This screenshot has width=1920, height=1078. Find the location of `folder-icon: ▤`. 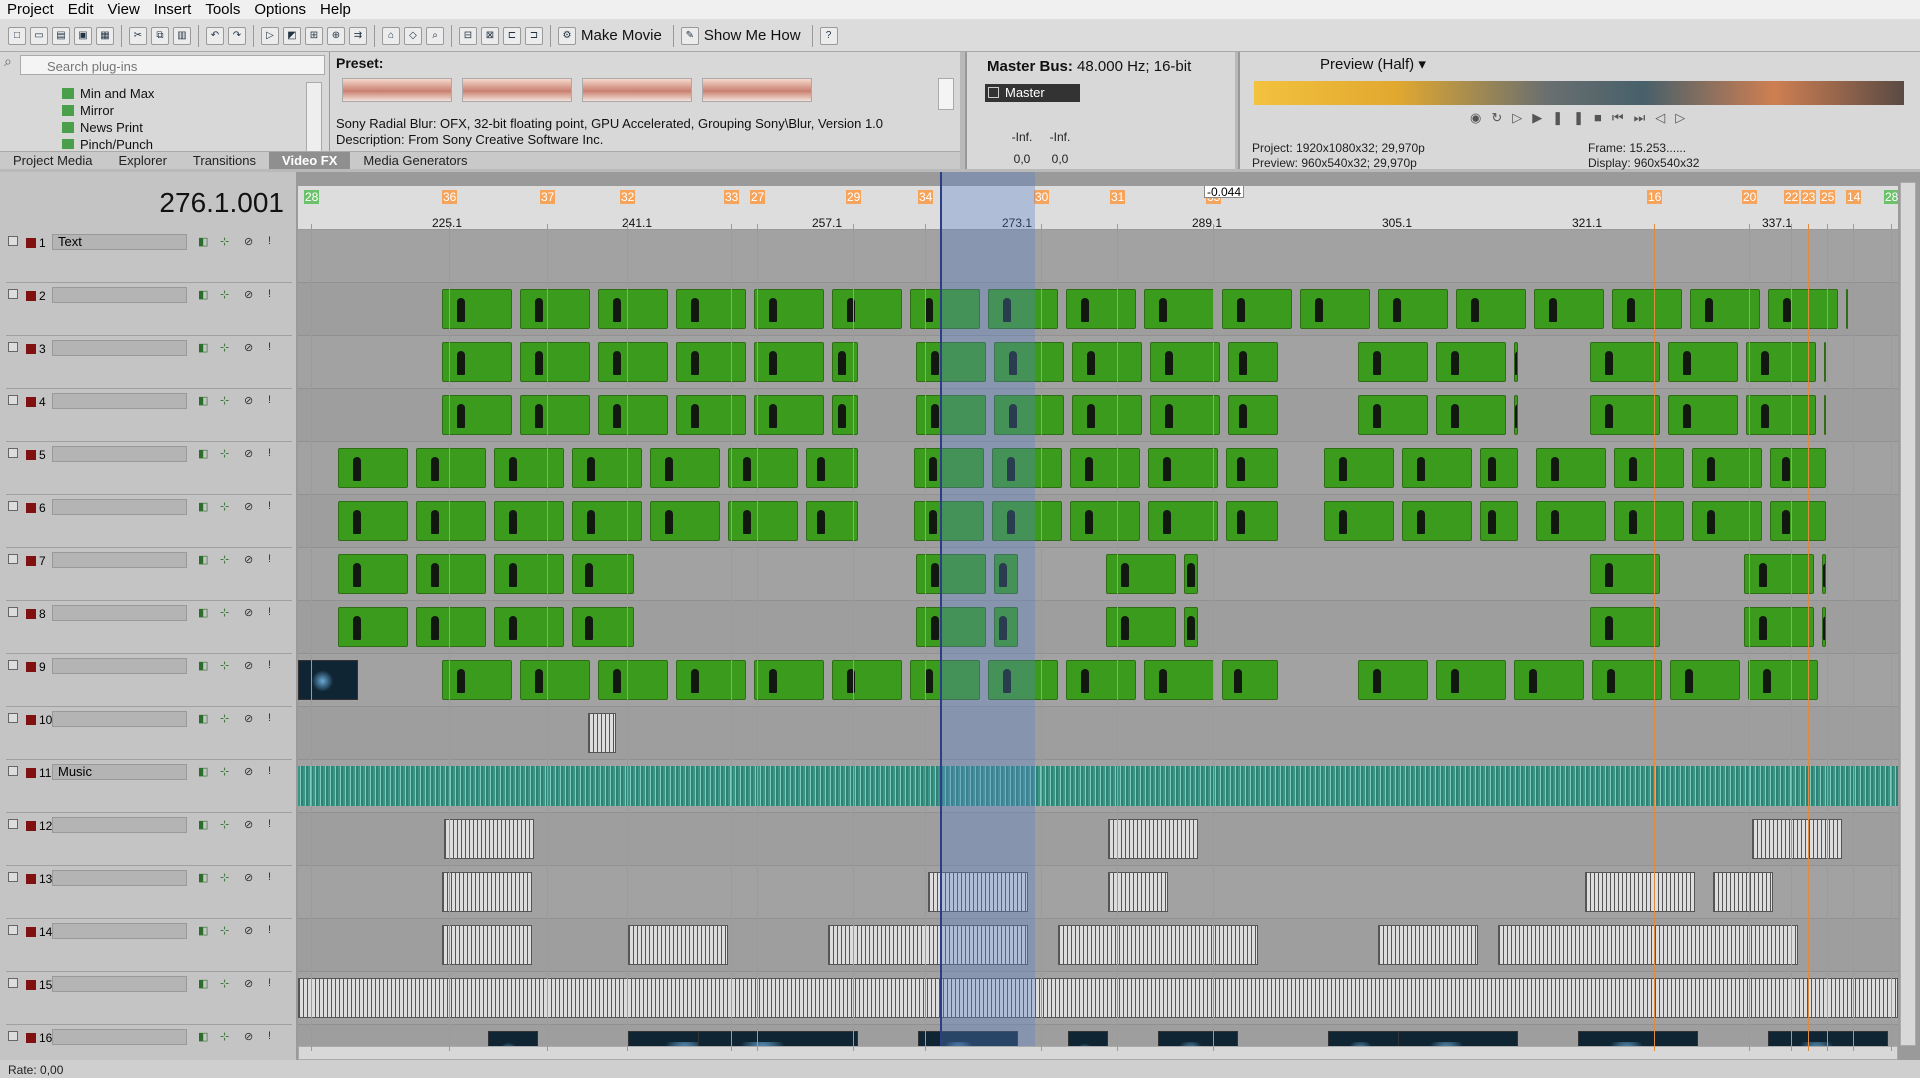

folder-icon: ▤ is located at coordinates (61, 35).